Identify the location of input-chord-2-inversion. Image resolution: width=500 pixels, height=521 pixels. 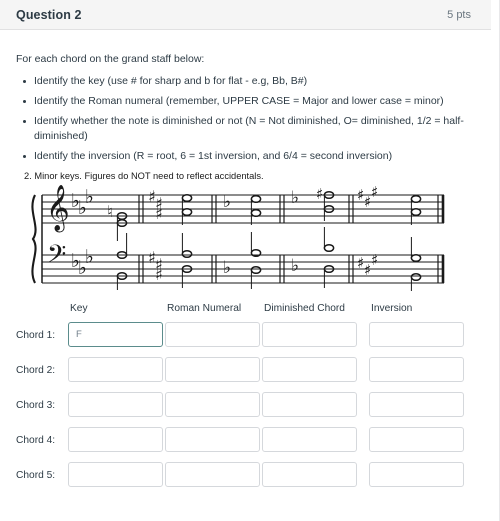
(416, 369).